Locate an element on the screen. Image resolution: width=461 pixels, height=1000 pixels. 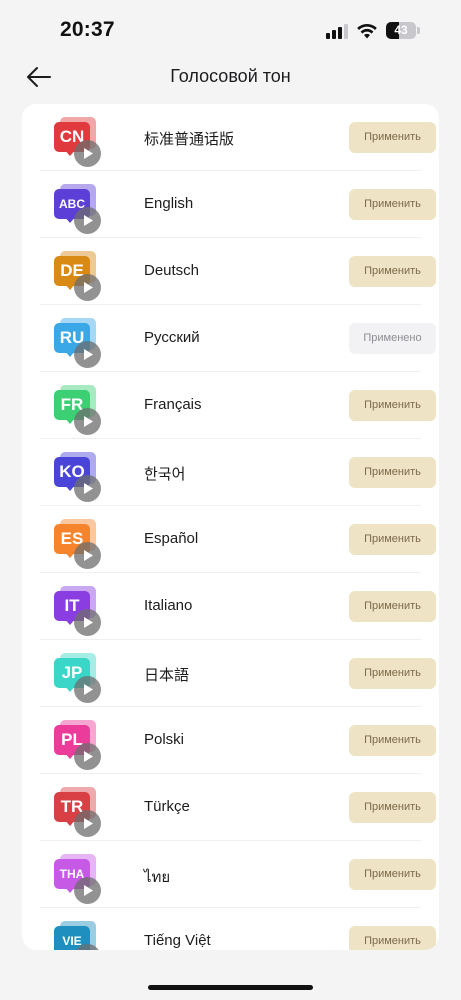
language-row: THA ไทย Применить is located at coordinates (238, 874).